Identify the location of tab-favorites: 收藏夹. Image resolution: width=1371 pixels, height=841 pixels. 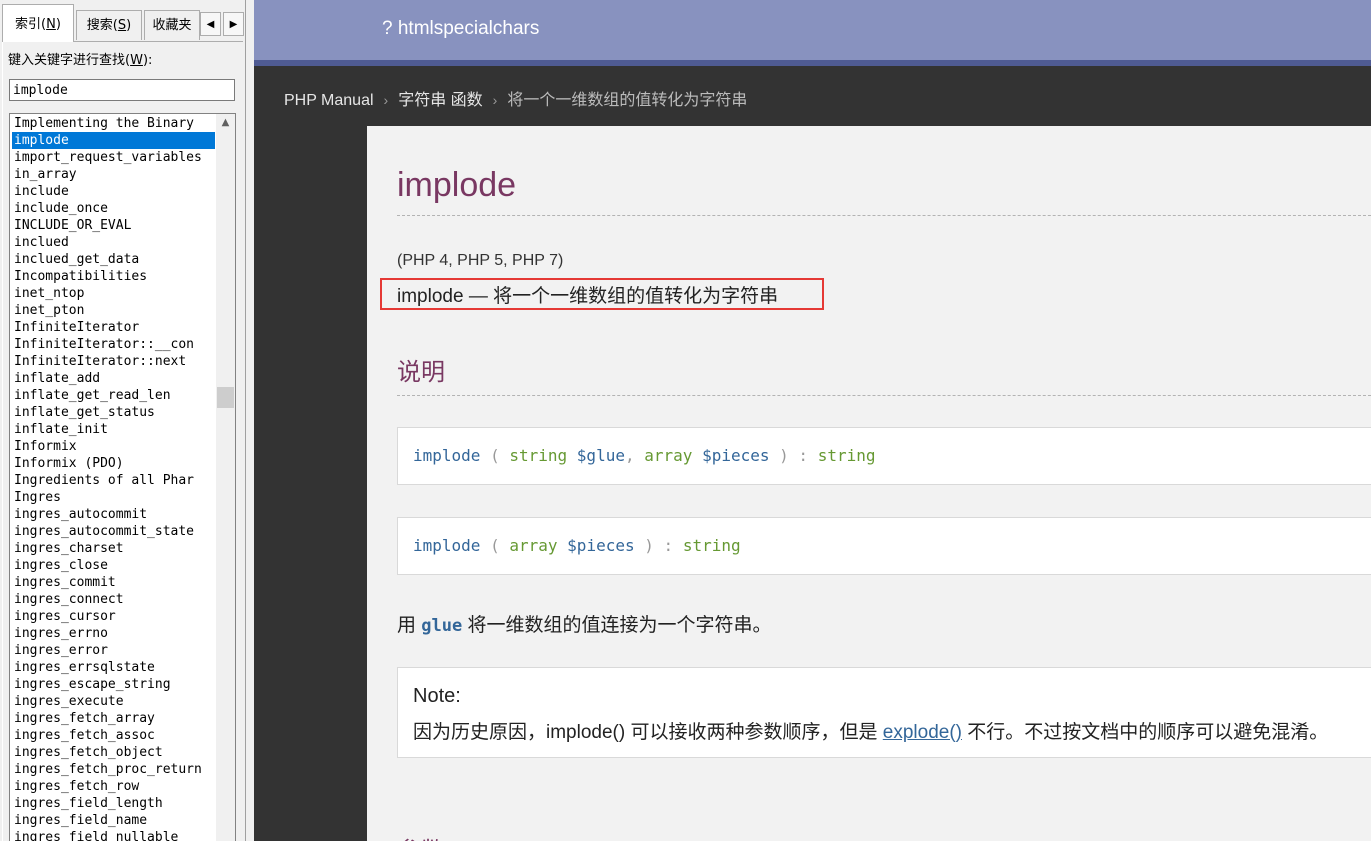
(172, 25).